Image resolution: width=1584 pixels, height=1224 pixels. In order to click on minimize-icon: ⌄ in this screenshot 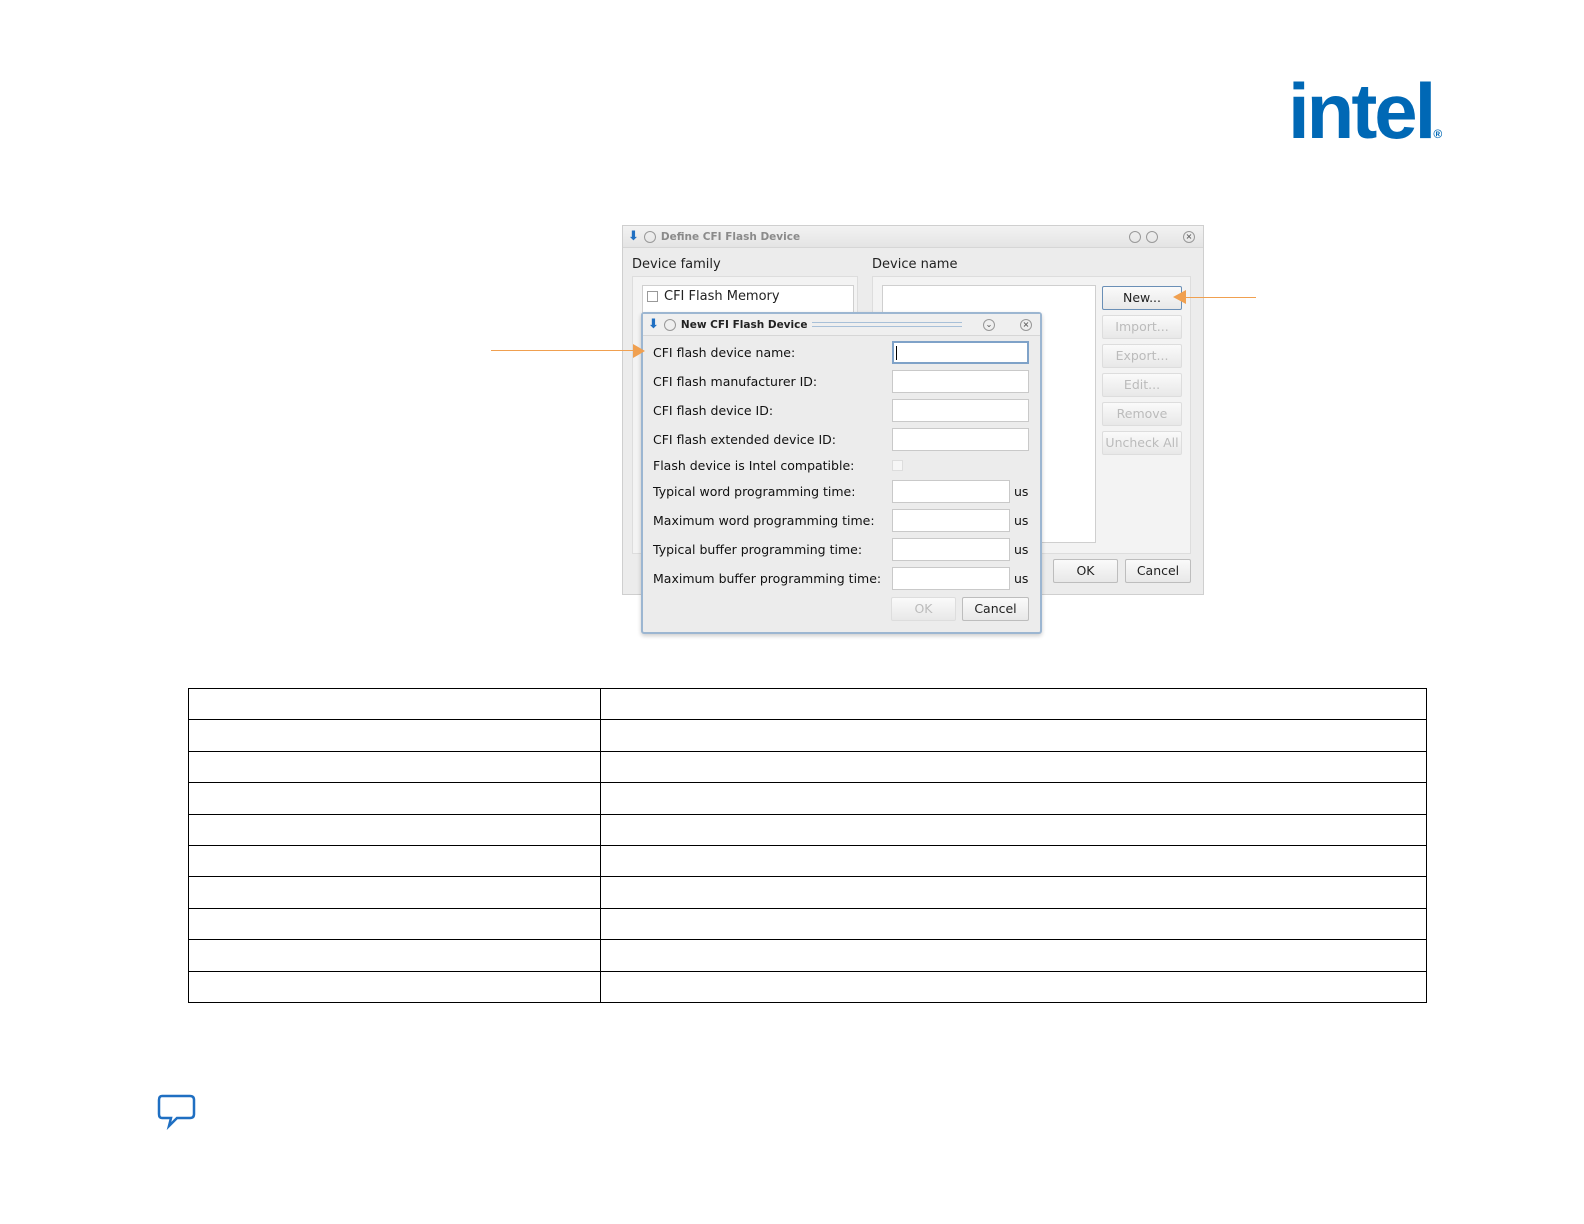, I will do `click(989, 324)`.